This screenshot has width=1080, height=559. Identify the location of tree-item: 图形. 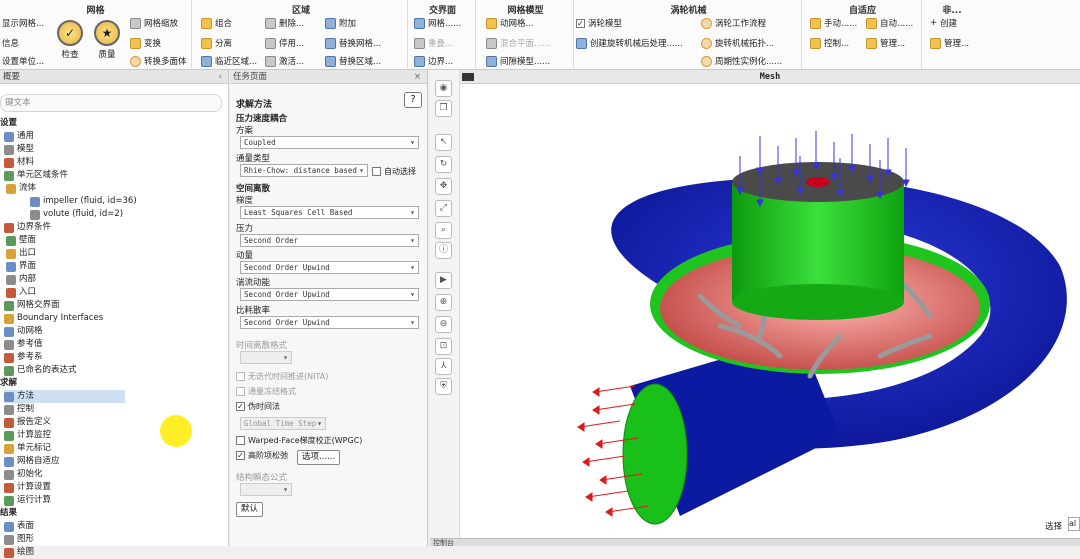
(64, 539).